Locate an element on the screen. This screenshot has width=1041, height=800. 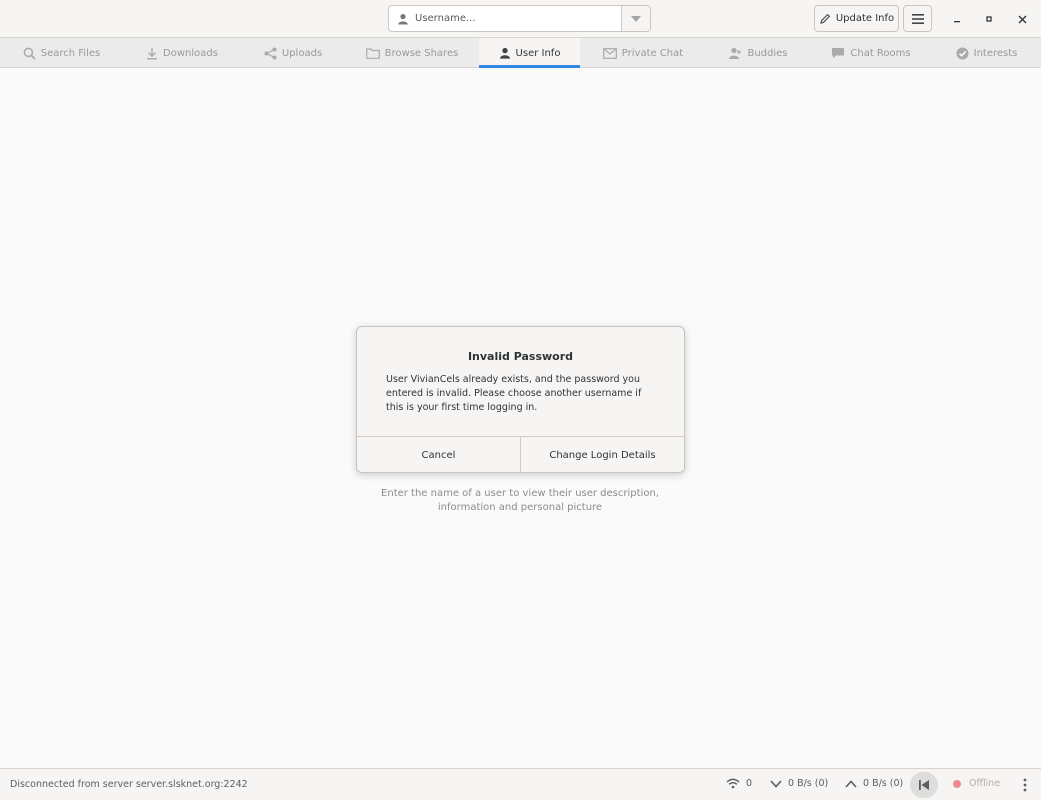
close-button is located at coordinates (1022, 19).